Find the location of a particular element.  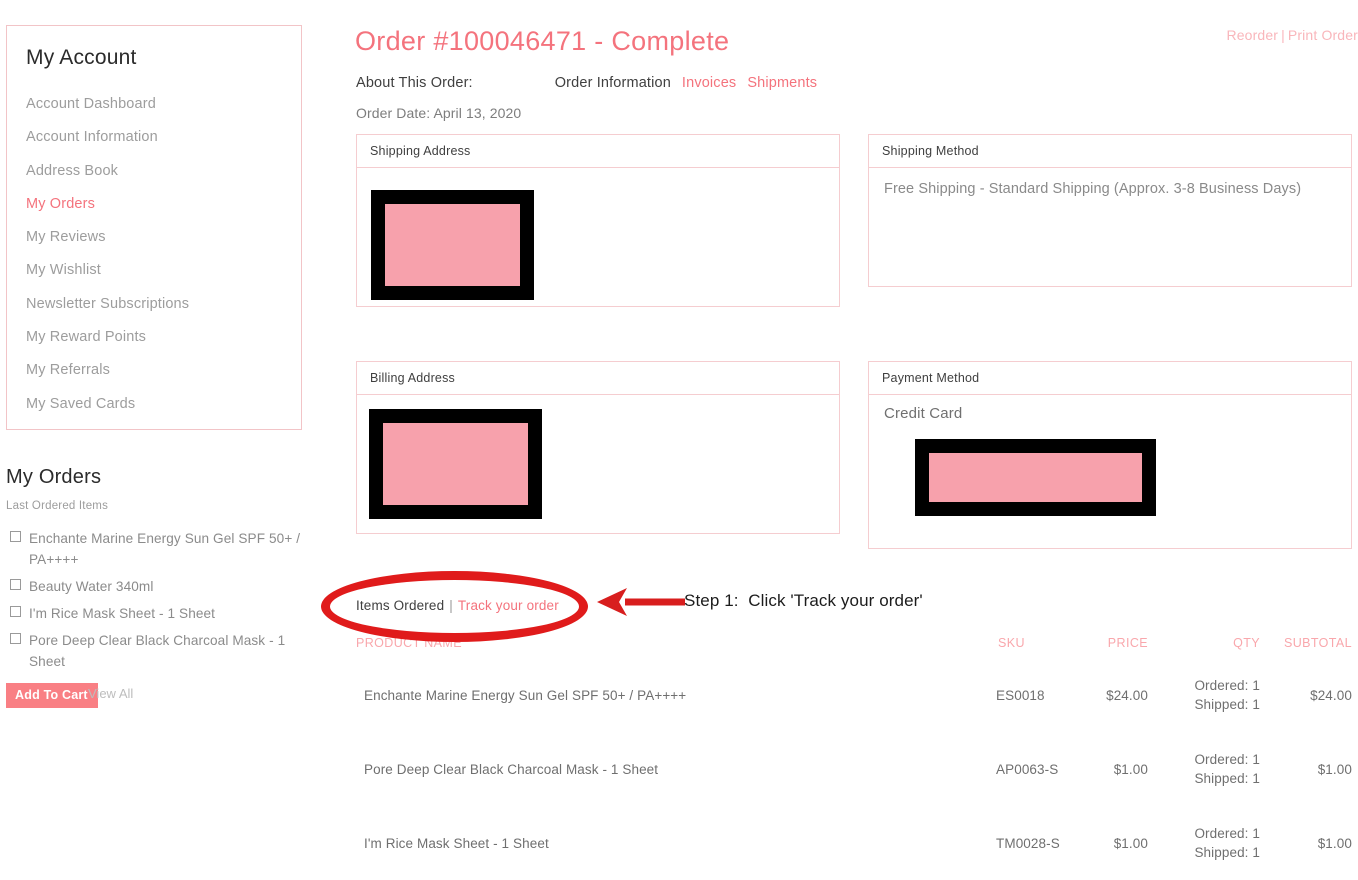

last-ordered-list-item: I'm Rice Mask Sheet - 1 Sheet is located at coordinates (159, 613).